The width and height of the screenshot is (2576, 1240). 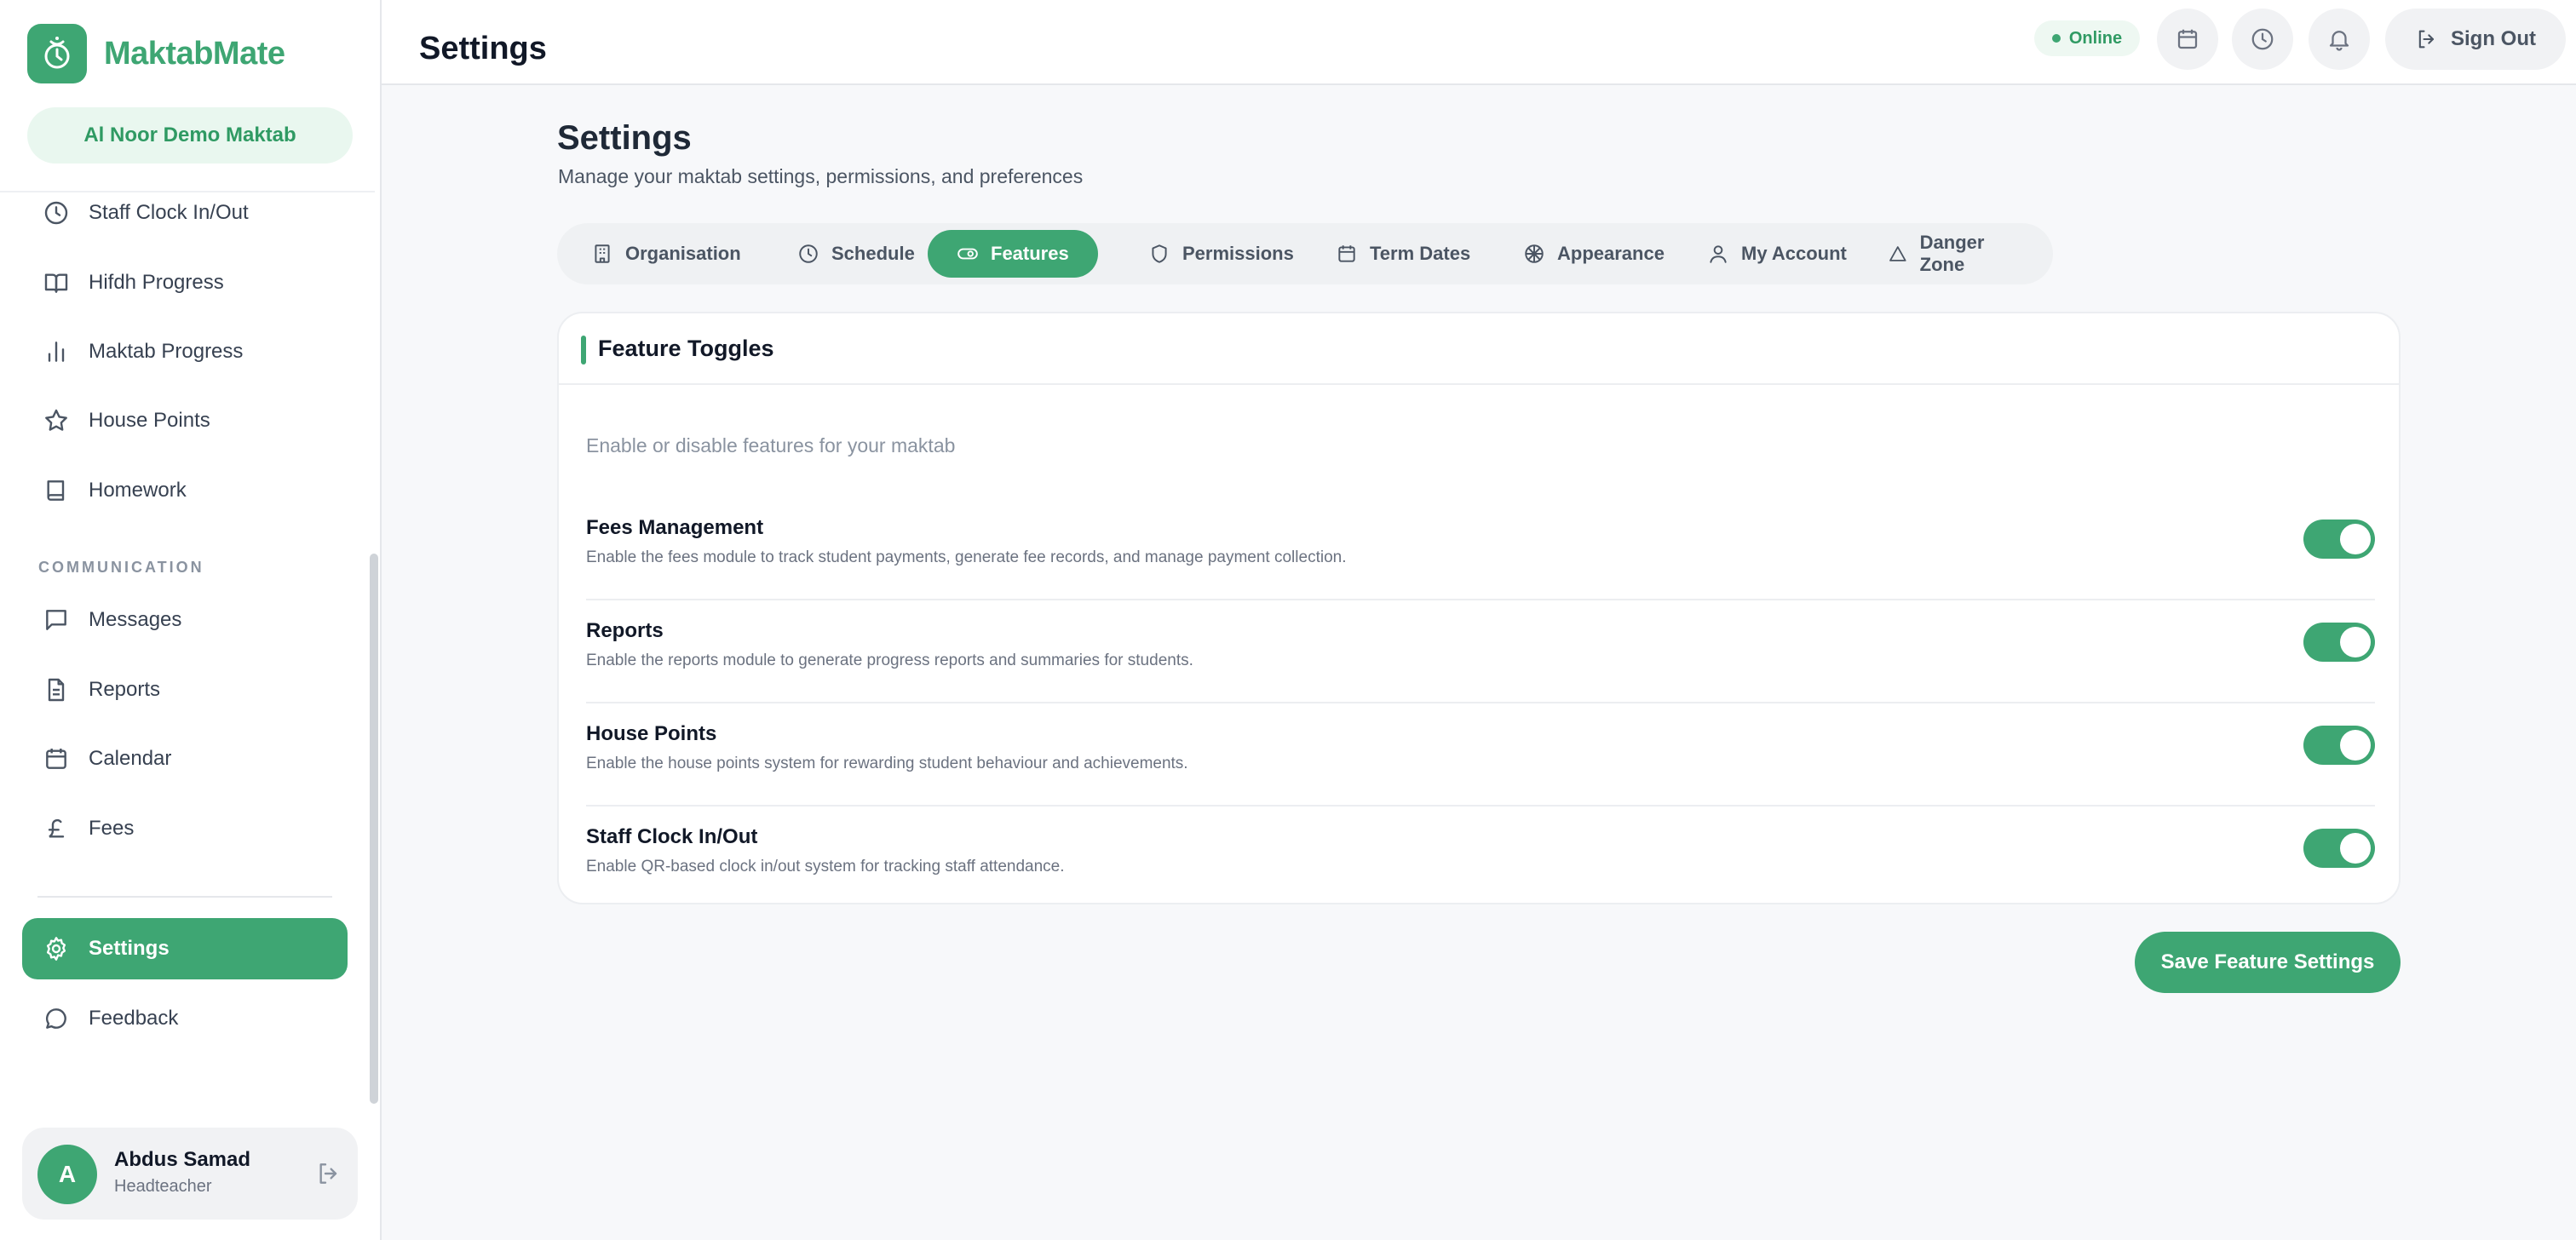 What do you see at coordinates (57, 352) in the screenshot?
I see `bar-chart-icon` at bounding box center [57, 352].